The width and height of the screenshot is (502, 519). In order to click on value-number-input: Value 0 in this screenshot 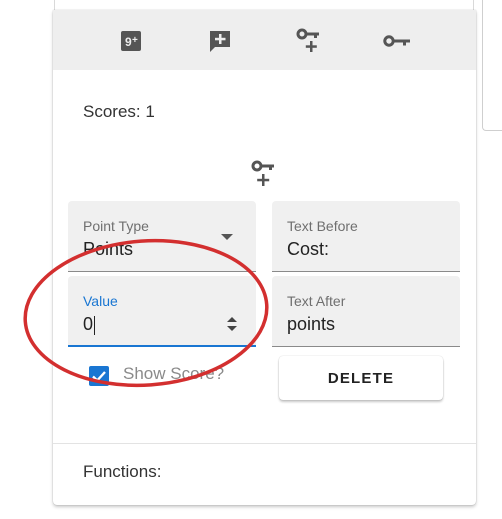, I will do `click(162, 311)`.